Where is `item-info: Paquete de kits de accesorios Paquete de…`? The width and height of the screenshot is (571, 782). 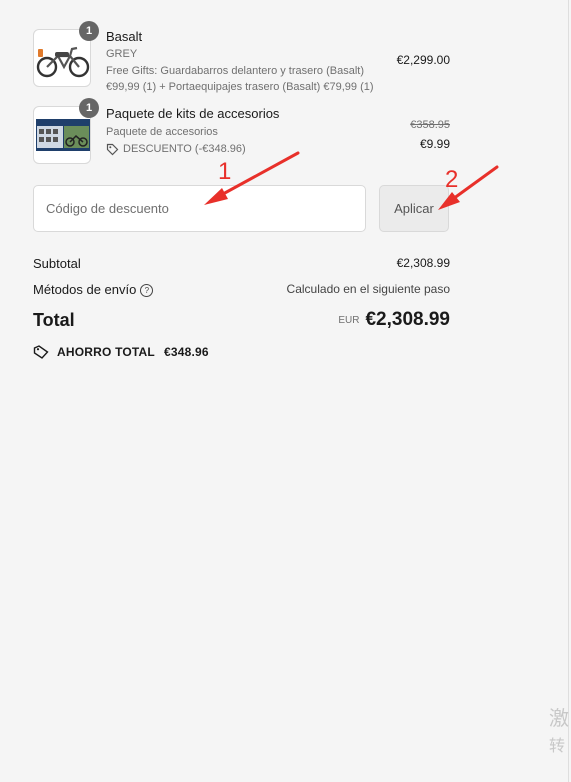 item-info: Paquete de kits de accesorios Paquete de… is located at coordinates (246, 131).